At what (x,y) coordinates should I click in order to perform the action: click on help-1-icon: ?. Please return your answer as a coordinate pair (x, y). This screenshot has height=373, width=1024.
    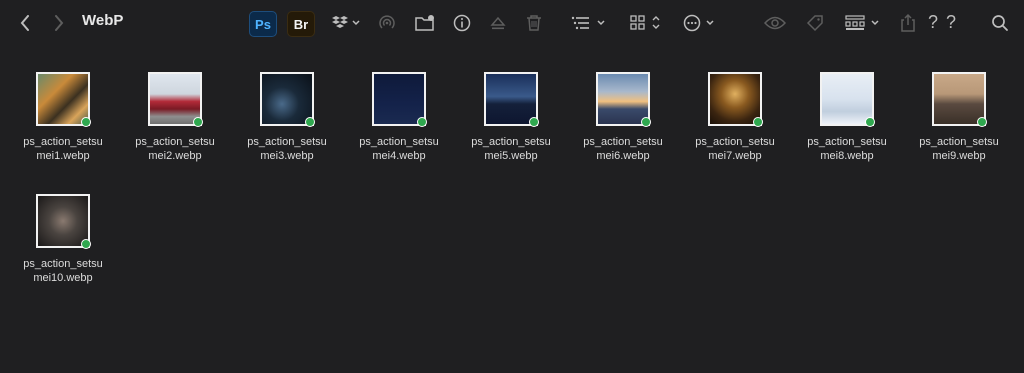
    Looking at the image, I should click on (933, 22).